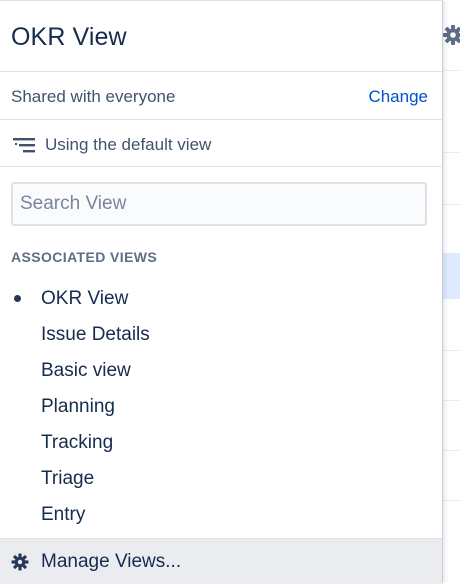 The height and width of the screenshot is (584, 460). What do you see at coordinates (85, 298) in the screenshot?
I see `view-item-label: OKR View` at bounding box center [85, 298].